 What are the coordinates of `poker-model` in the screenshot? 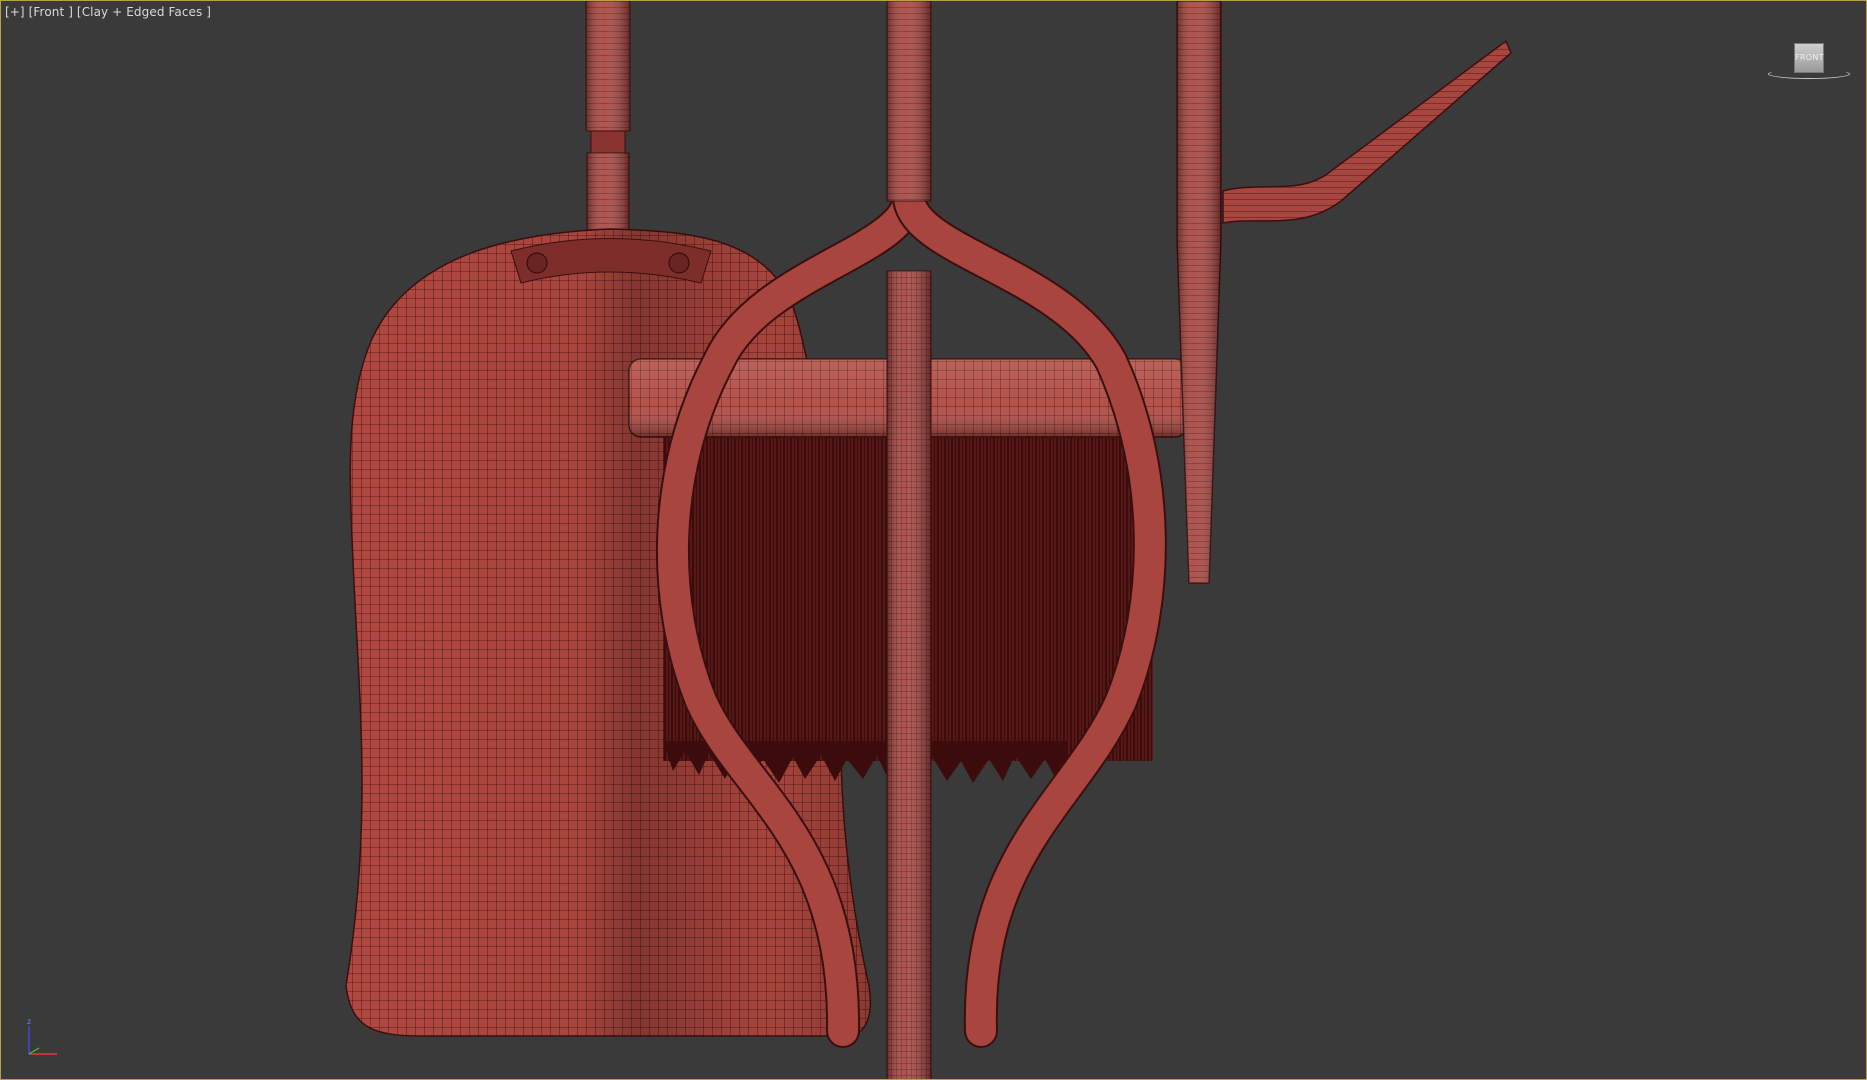 It's located at (1344, 292).